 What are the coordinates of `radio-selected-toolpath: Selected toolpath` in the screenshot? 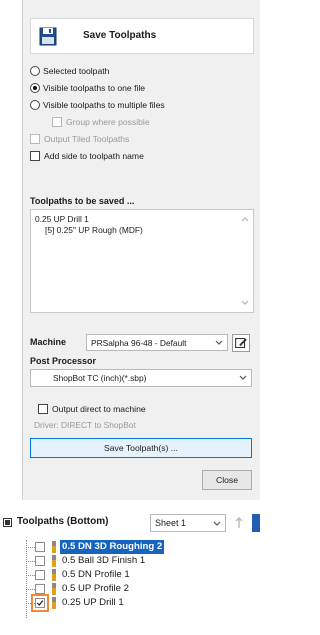 It's located at (142, 70).